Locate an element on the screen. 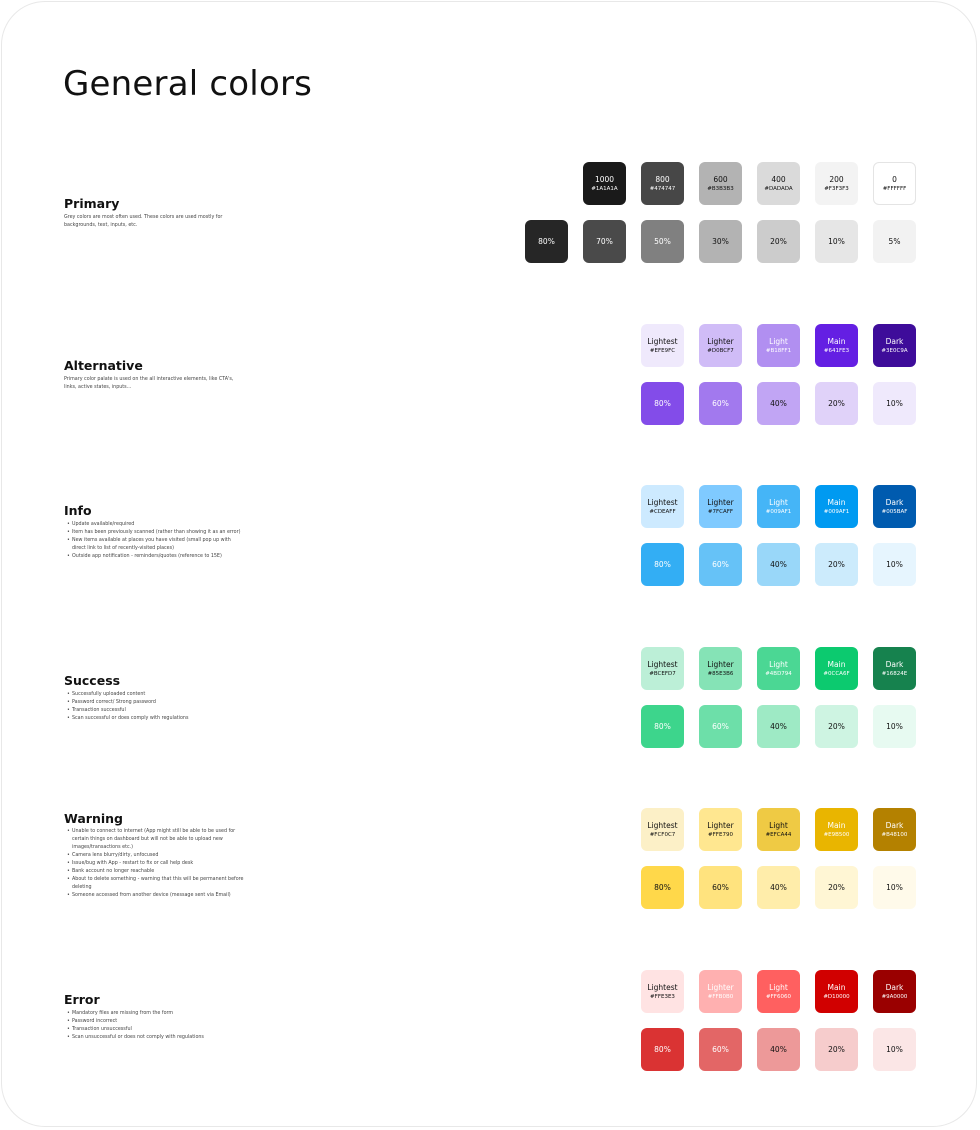 Image resolution: width=980 pixels, height=1130 pixels. tint-row: 80% 60% 40% 20% 10% is located at coordinates (778, 564).